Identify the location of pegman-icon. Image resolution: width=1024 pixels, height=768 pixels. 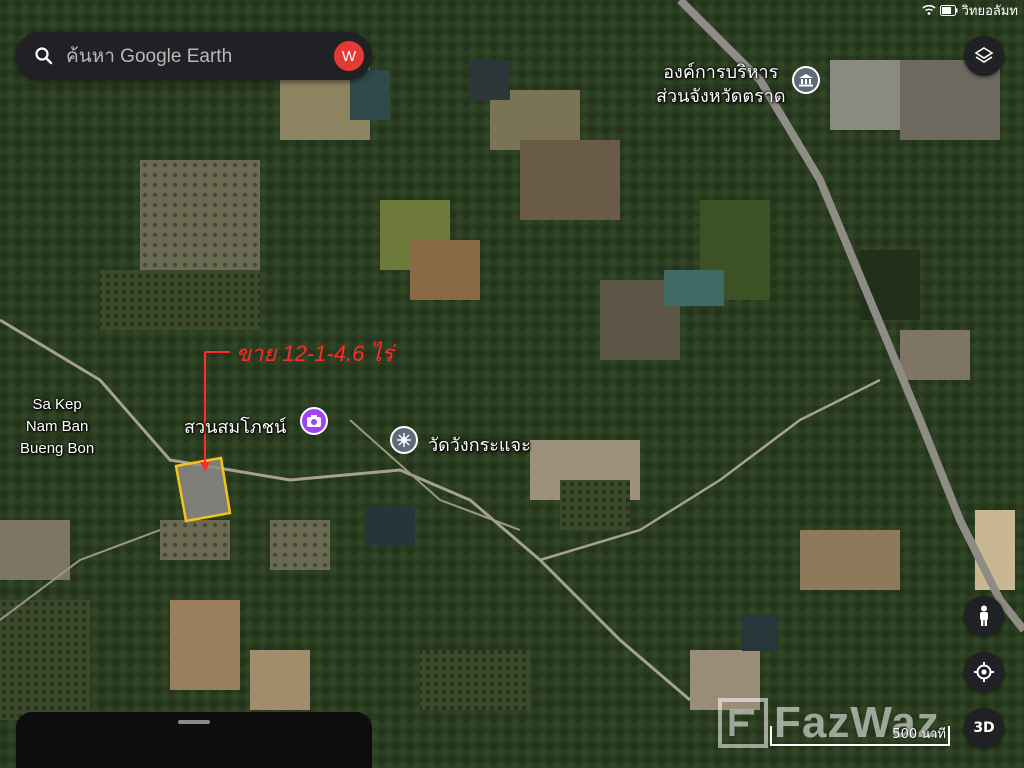
(984, 615).